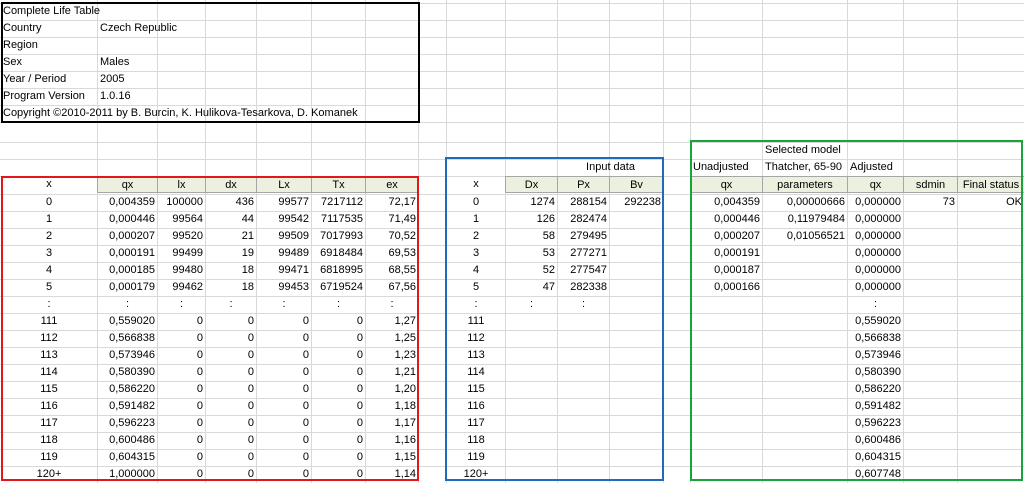  I want to click on model-cell: 0,580390, so click(875, 372).